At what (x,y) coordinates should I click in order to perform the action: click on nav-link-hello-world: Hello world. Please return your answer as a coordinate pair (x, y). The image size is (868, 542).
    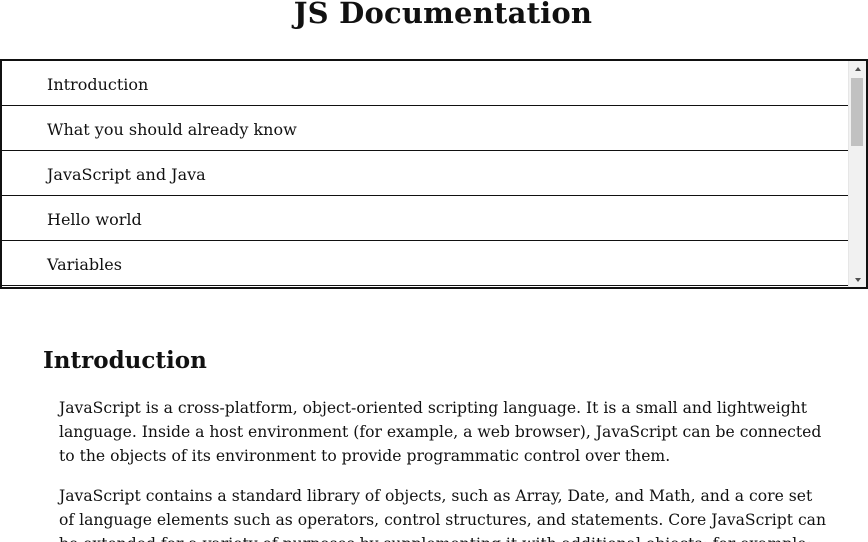
    Looking at the image, I should click on (425, 218).